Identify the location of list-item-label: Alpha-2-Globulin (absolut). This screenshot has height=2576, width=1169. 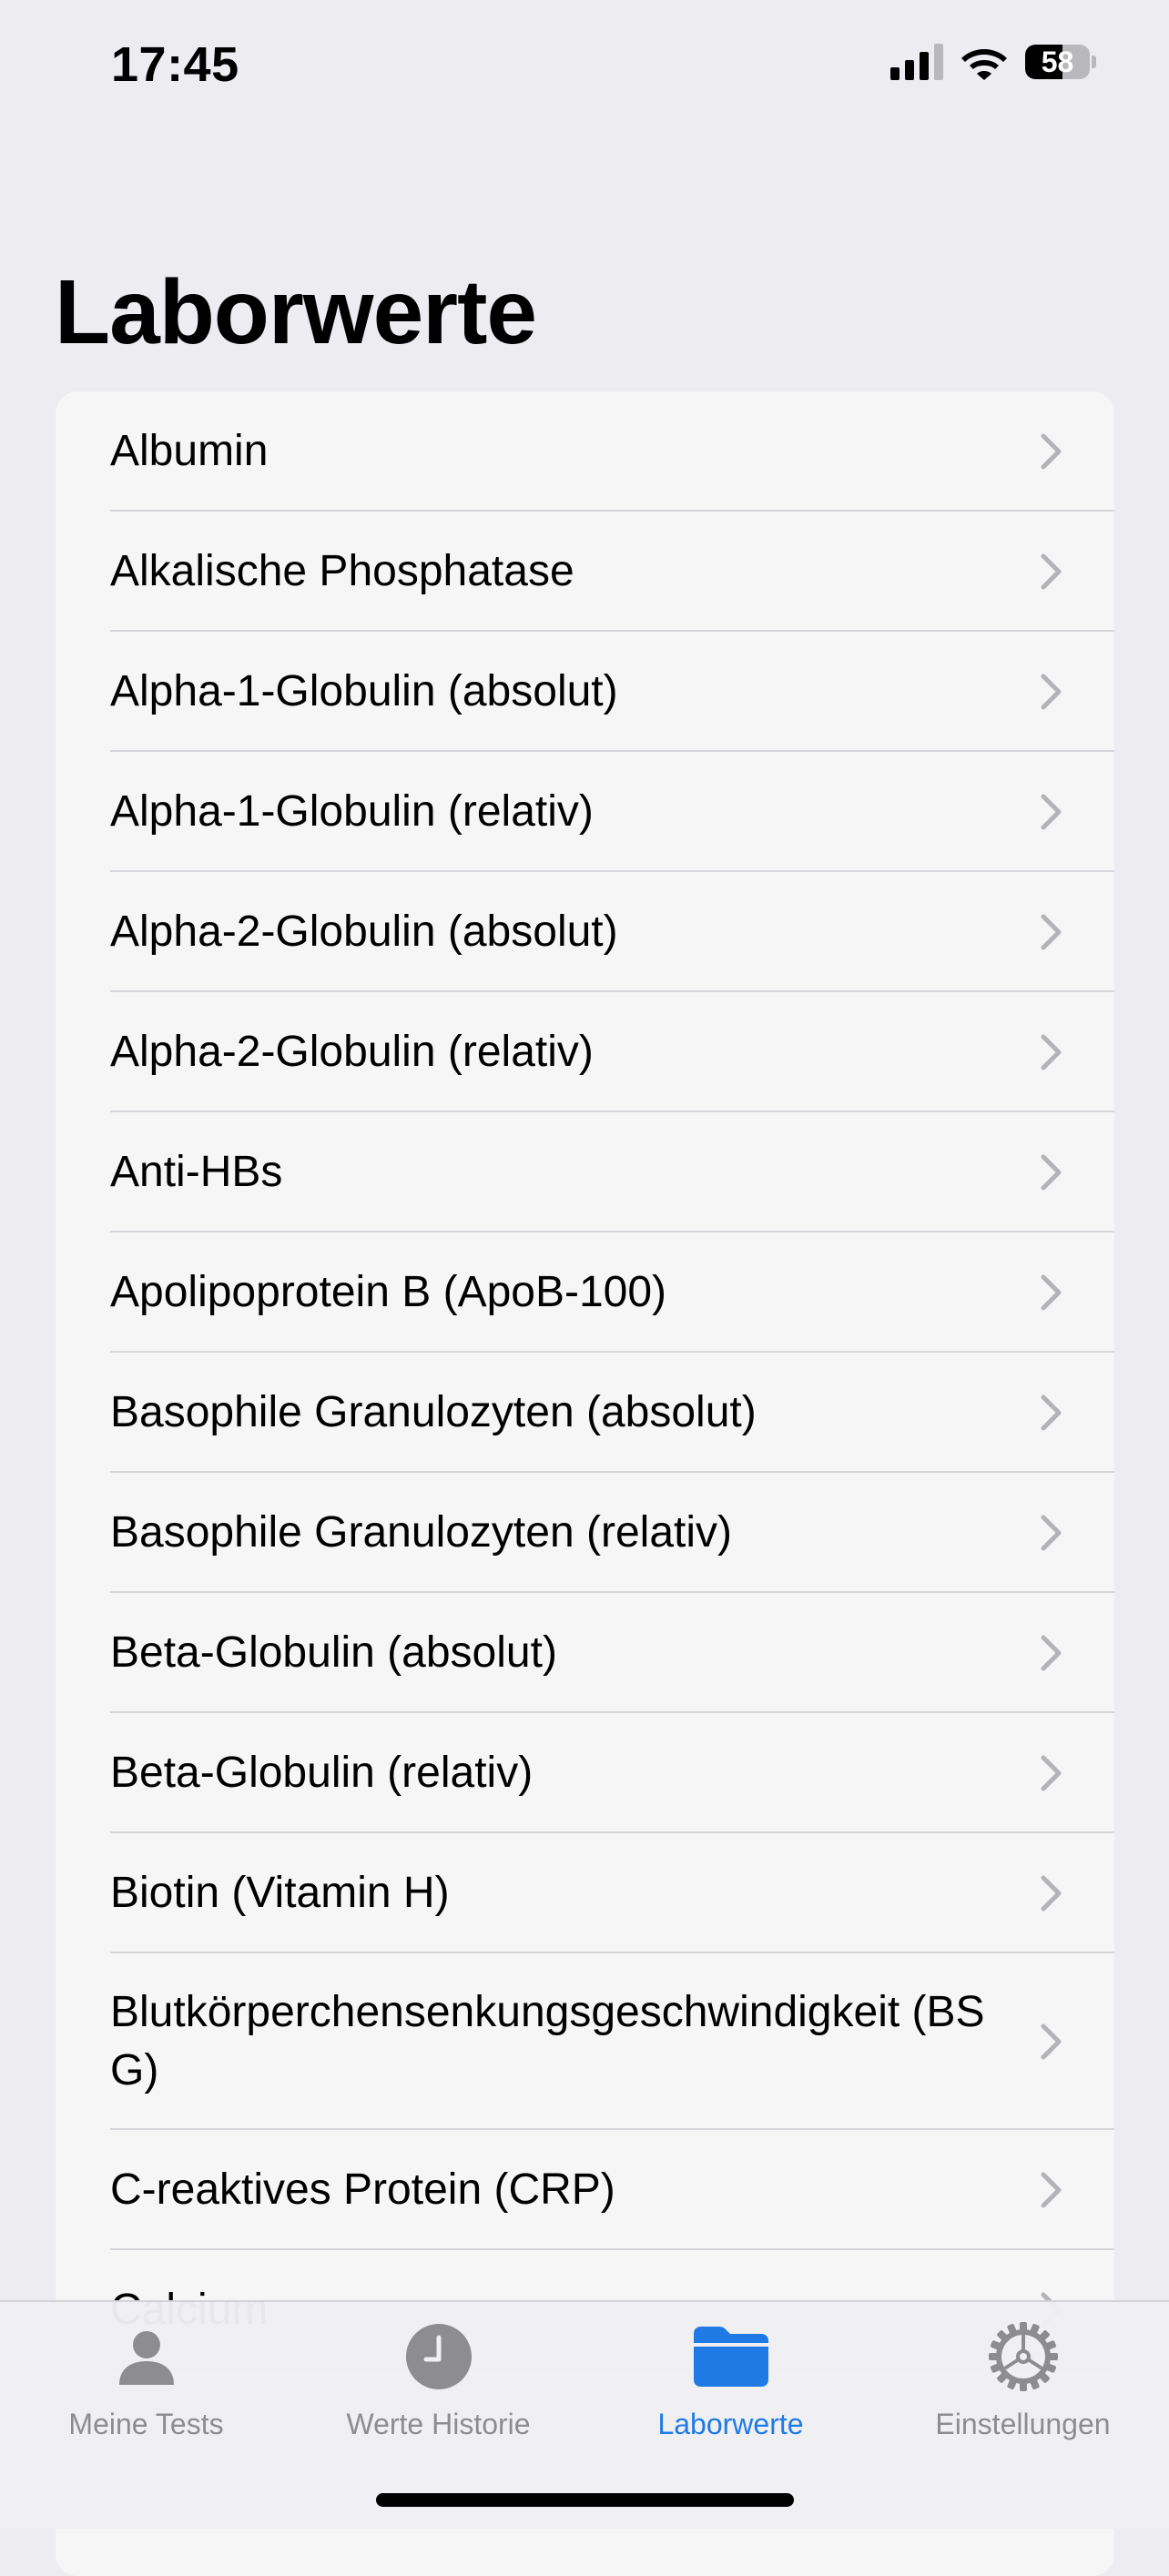
(364, 932).